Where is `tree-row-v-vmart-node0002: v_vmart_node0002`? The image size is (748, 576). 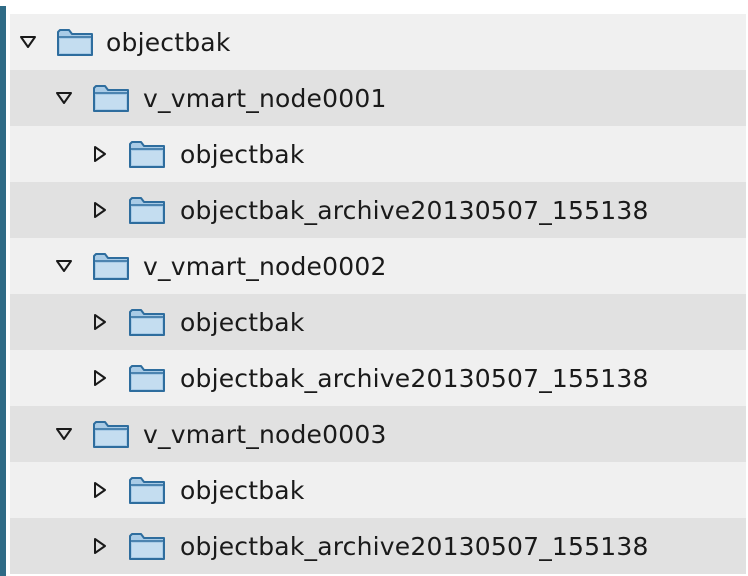 tree-row-v-vmart-node0002: v_vmart_node0002 is located at coordinates (378, 266).